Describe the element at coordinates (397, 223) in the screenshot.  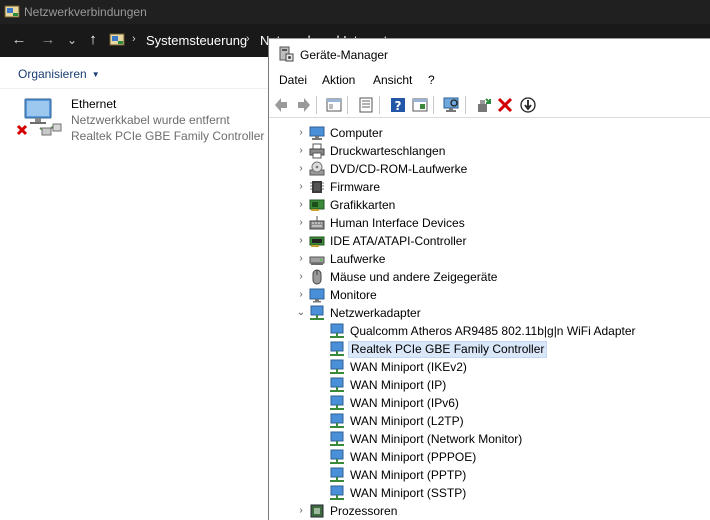
I see `tree-category-label: Human Interface Devices` at that location.